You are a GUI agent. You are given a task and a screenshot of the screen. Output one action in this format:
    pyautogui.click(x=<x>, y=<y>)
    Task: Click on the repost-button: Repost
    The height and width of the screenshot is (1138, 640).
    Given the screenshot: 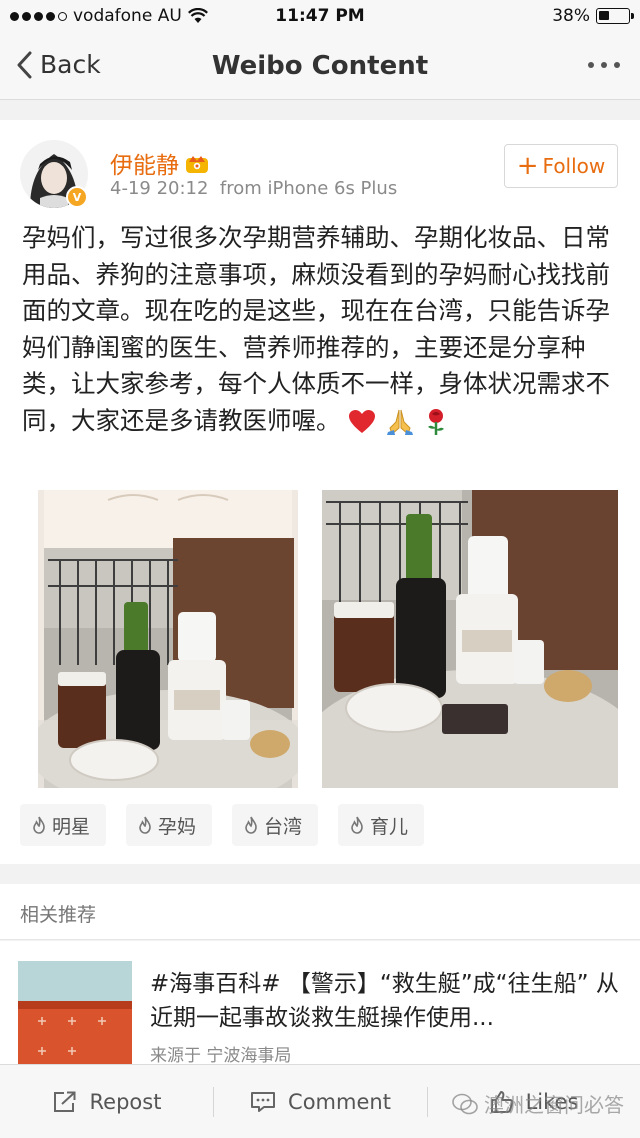 What is the action you would take?
    pyautogui.click(x=106, y=1101)
    